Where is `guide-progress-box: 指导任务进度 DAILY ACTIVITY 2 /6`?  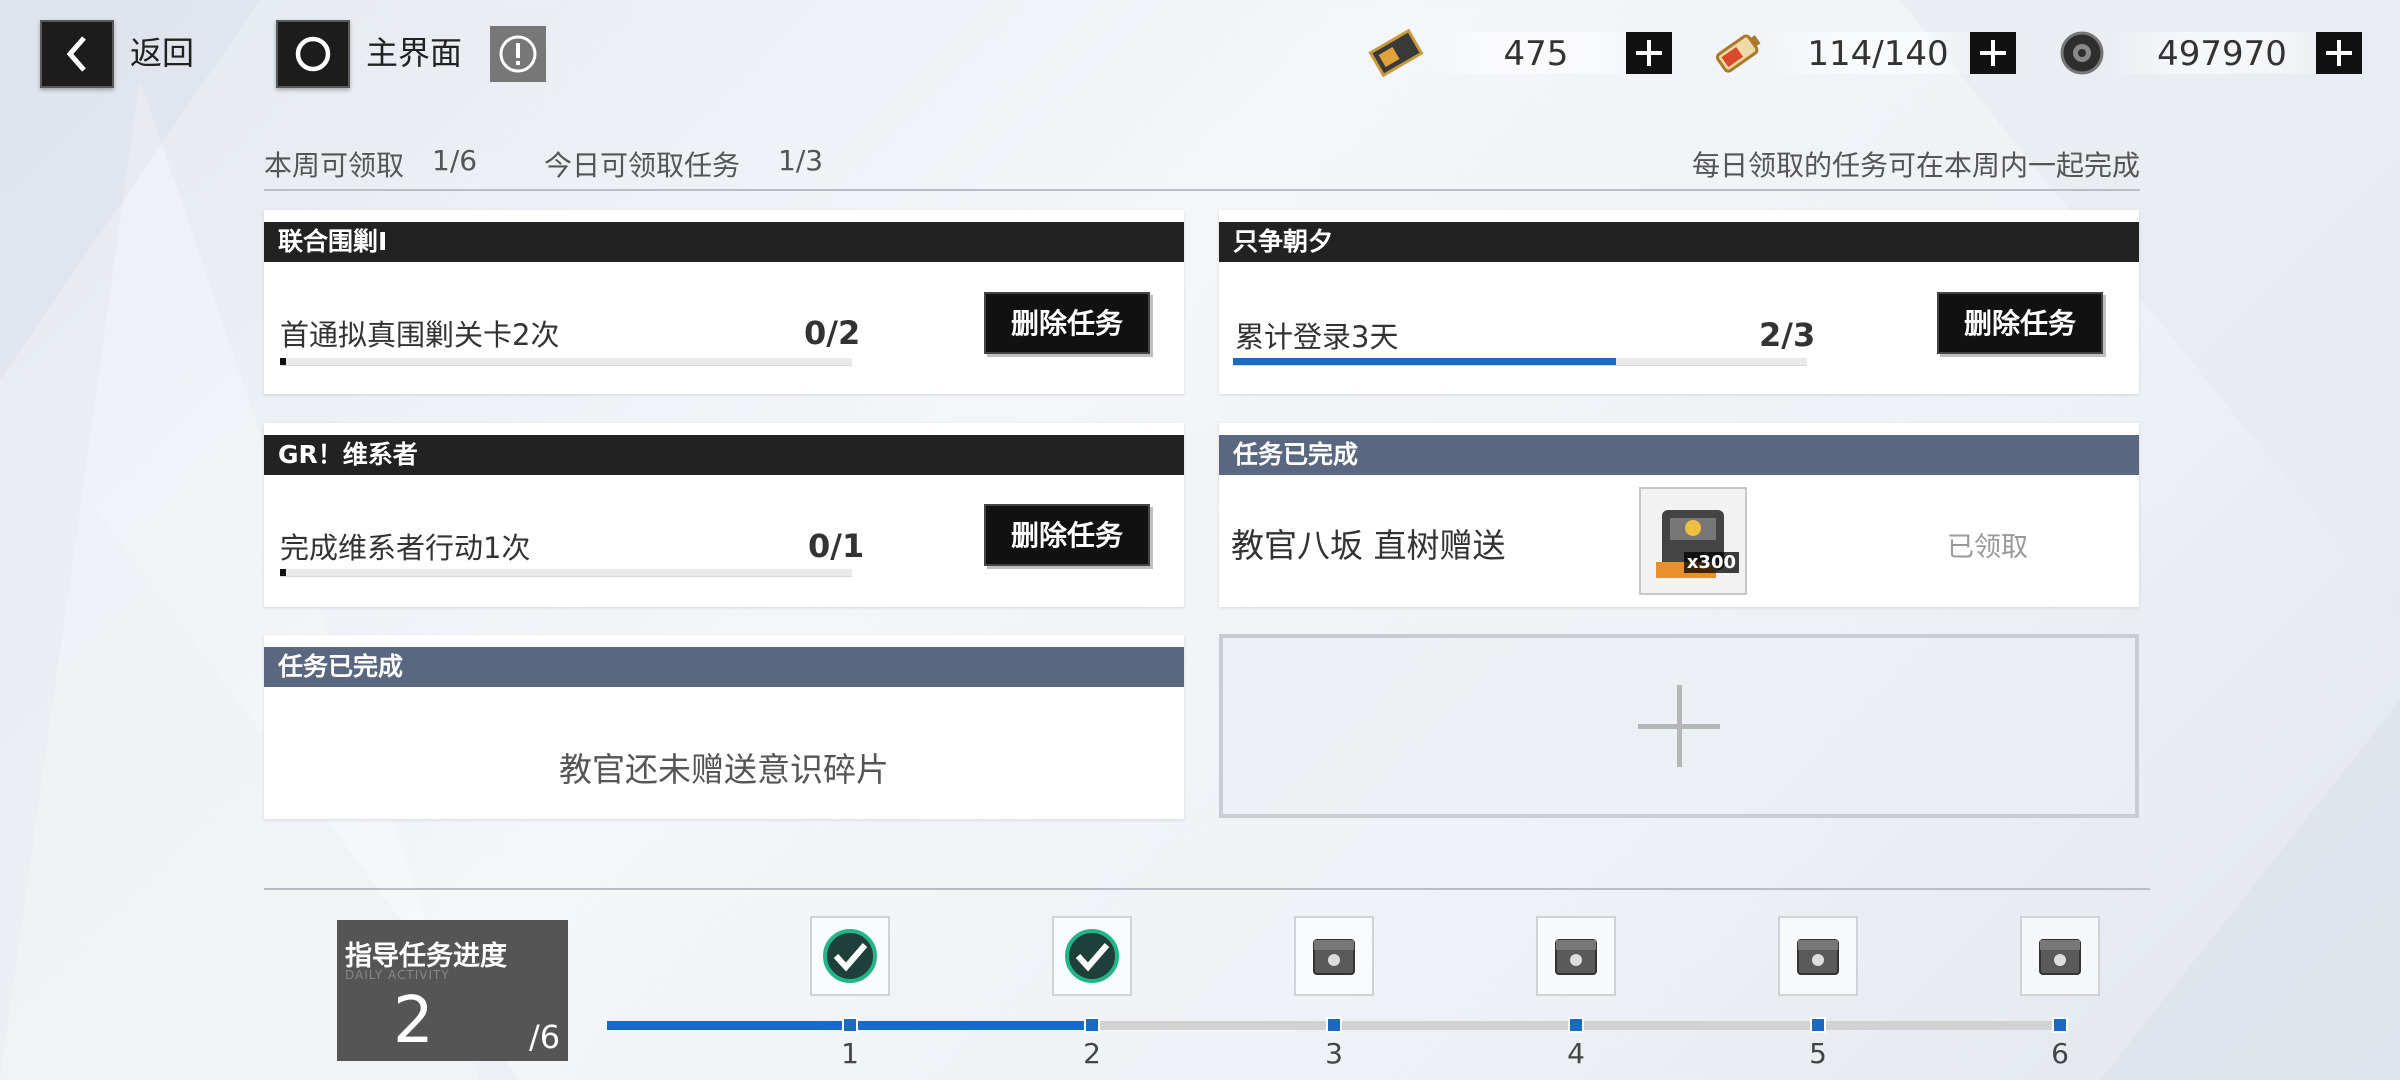
guide-progress-box: 指导任务进度 DAILY ACTIVITY 2 /6 is located at coordinates (452, 990).